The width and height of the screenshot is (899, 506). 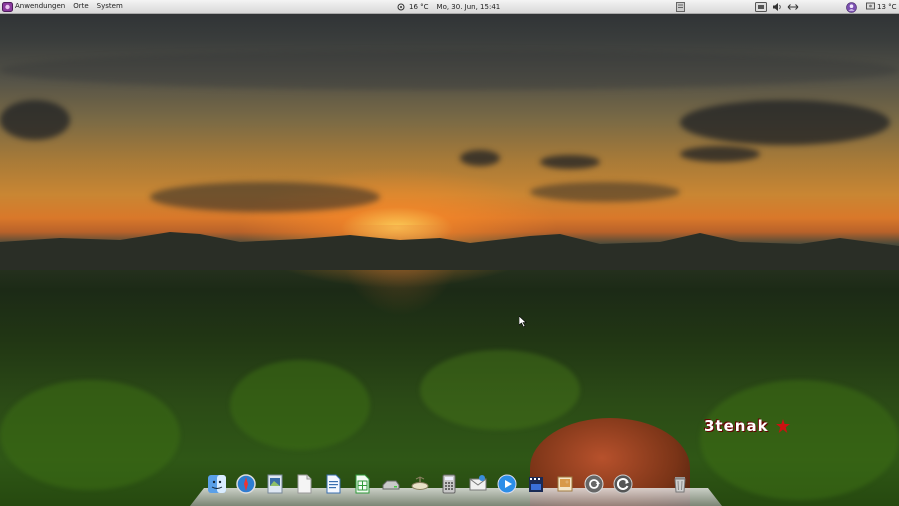 I want to click on clapperboard-icon, so click(x=535, y=483).